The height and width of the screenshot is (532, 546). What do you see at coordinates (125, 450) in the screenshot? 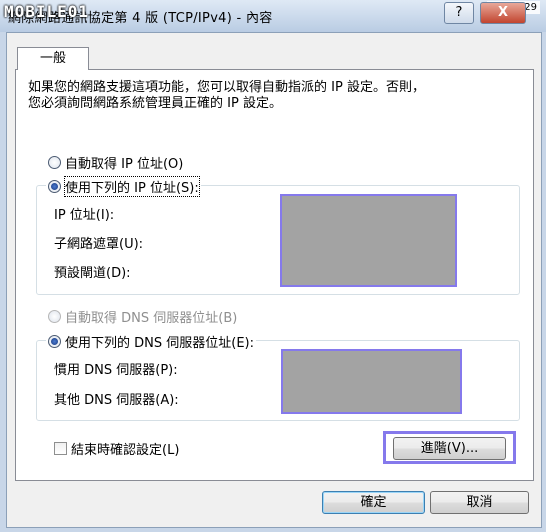
I see `validate-settings-label: 結束時確認設定(L)` at bounding box center [125, 450].